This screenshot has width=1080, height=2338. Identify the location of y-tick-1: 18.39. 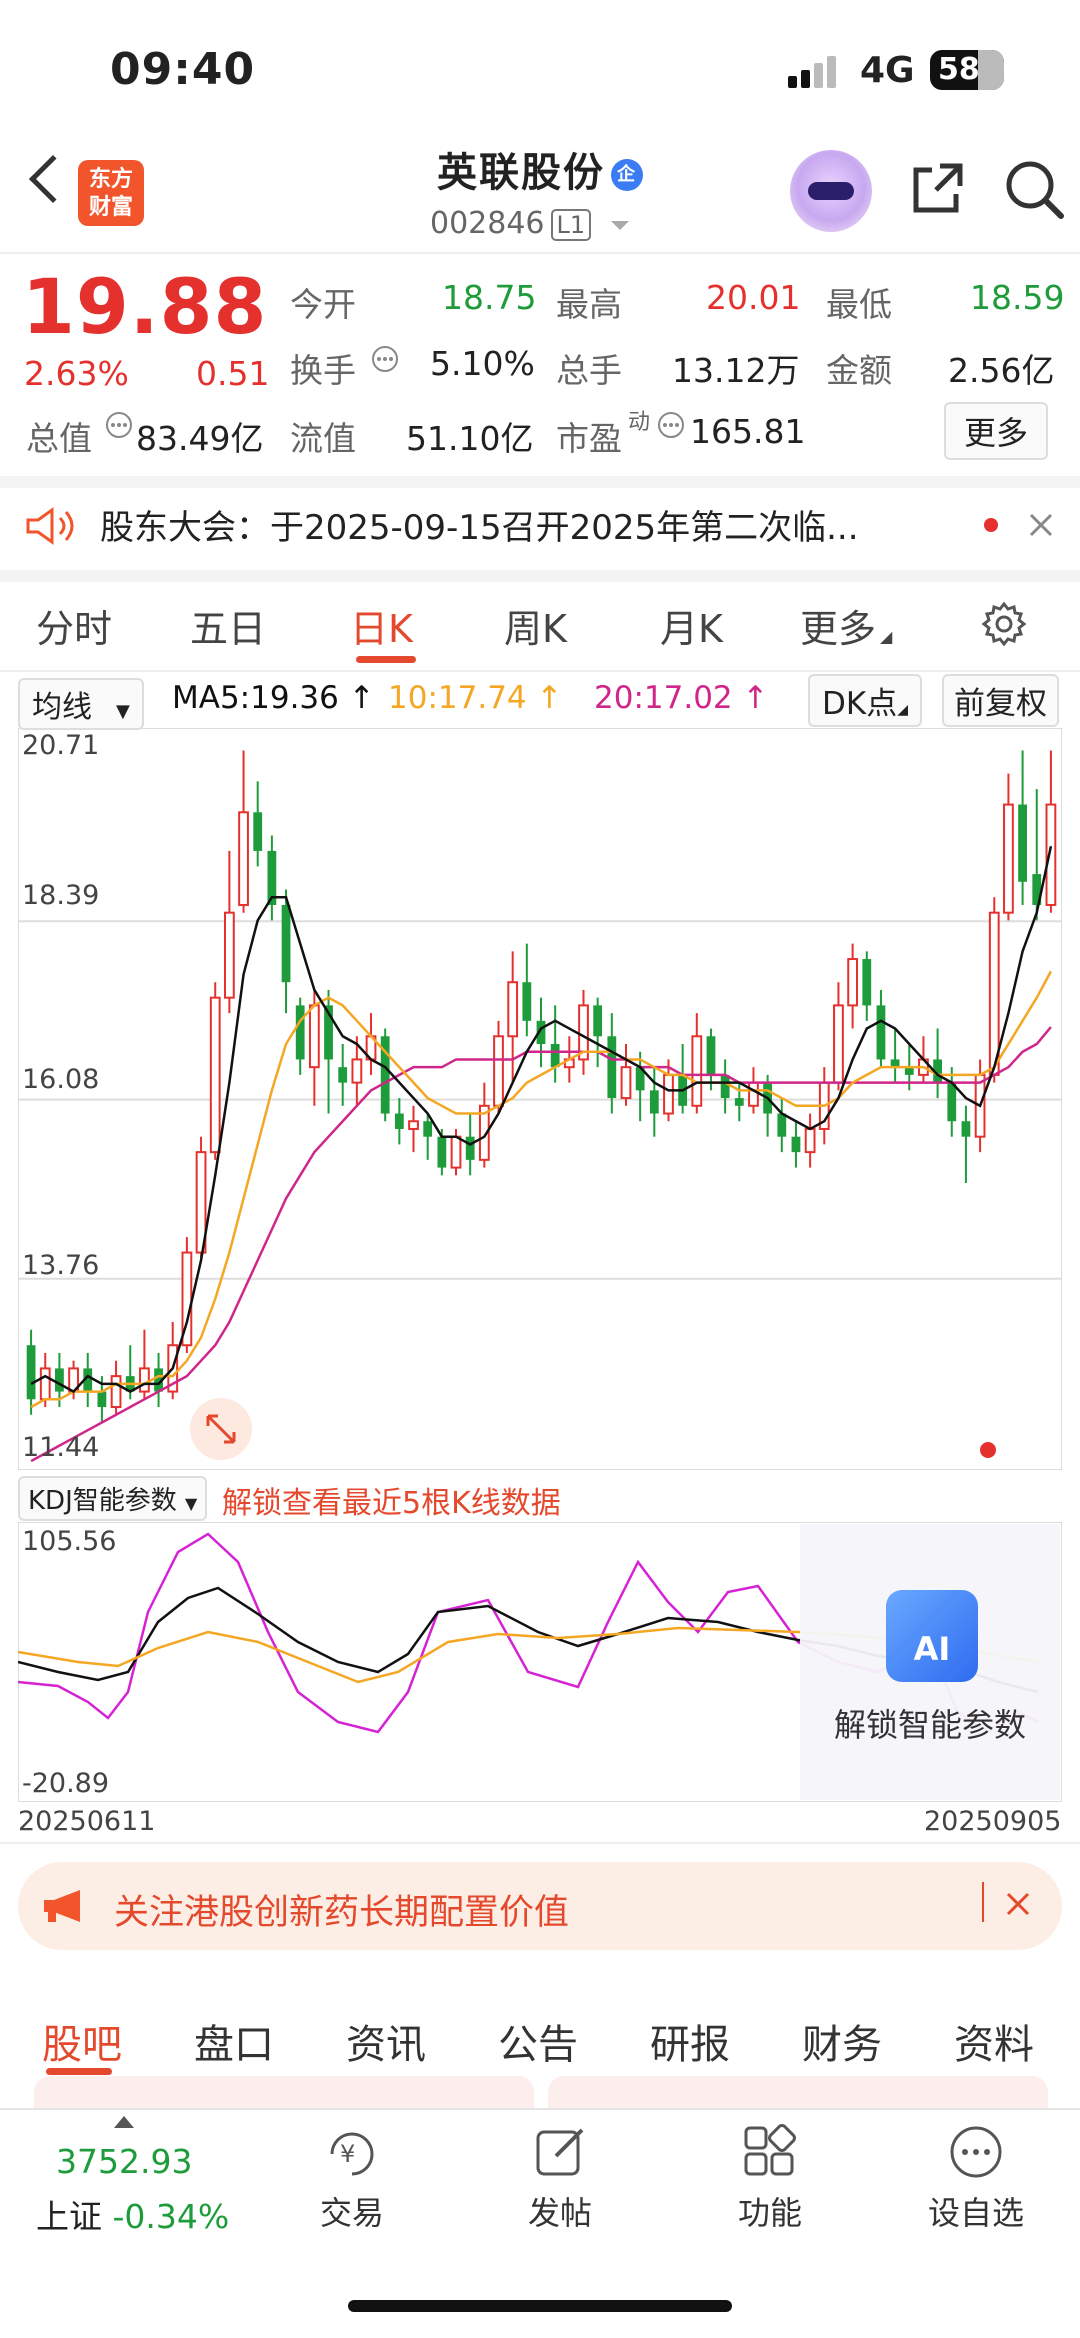
(61, 895).